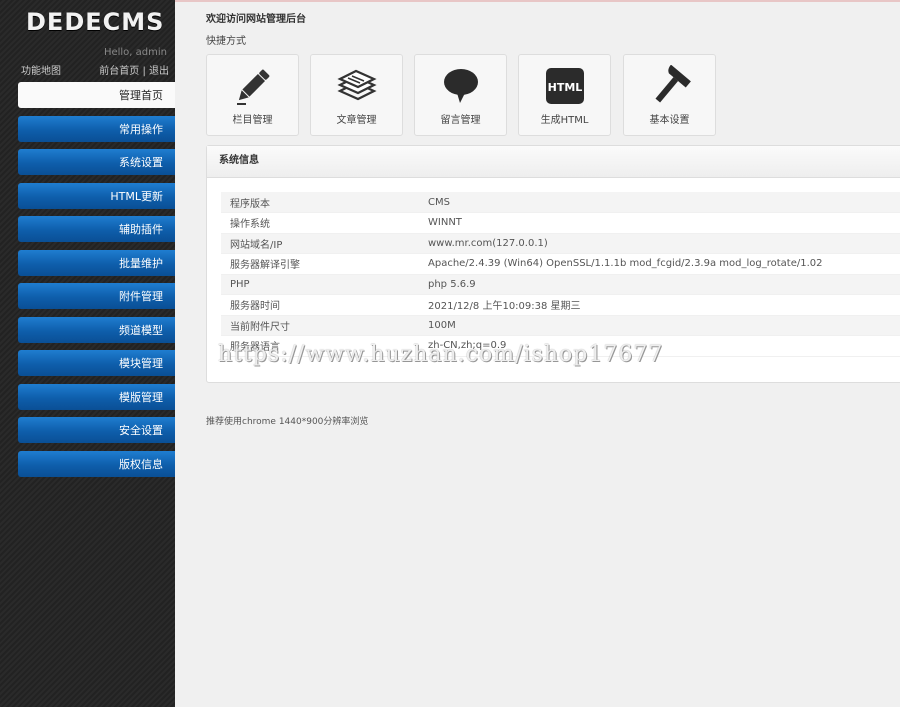 This screenshot has width=900, height=707. What do you see at coordinates (96, 262) in the screenshot?
I see `sidebar-item-batch-maintenance: 批量维护` at bounding box center [96, 262].